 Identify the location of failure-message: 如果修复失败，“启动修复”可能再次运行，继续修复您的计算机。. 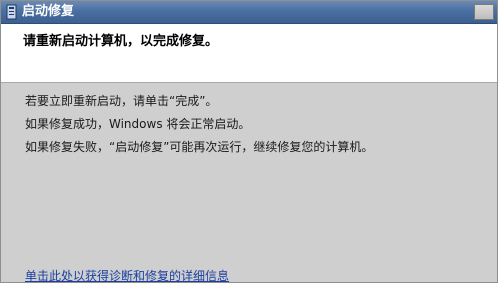
(199, 147).